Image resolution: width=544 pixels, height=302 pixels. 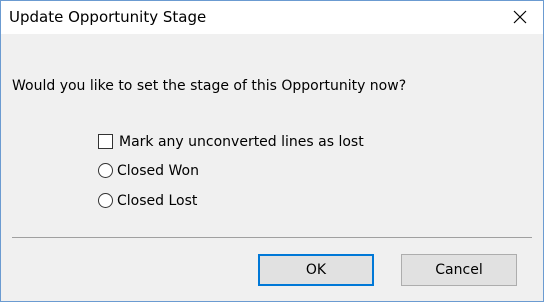 I want to click on closed-lost-label: Closed Lost, so click(x=157, y=201).